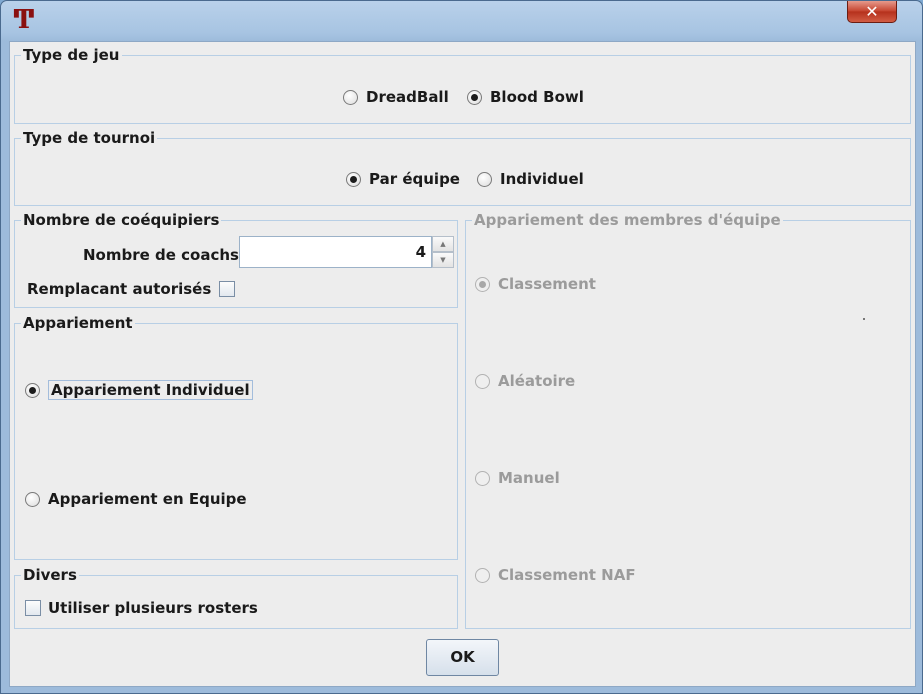 This screenshot has height=694, width=923. I want to click on radio-par-equipe: Par équipe, so click(403, 179).